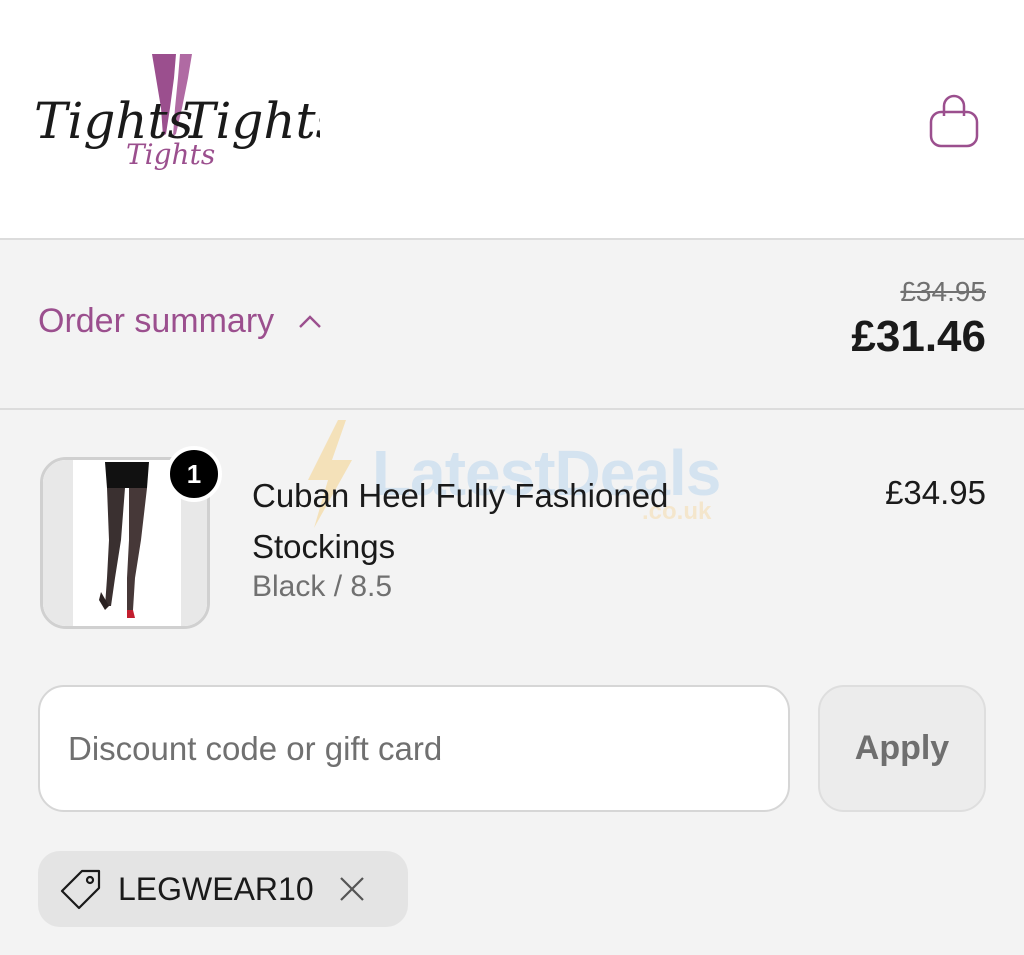  Describe the element at coordinates (310, 321) in the screenshot. I see `chevron-up-icon` at that location.